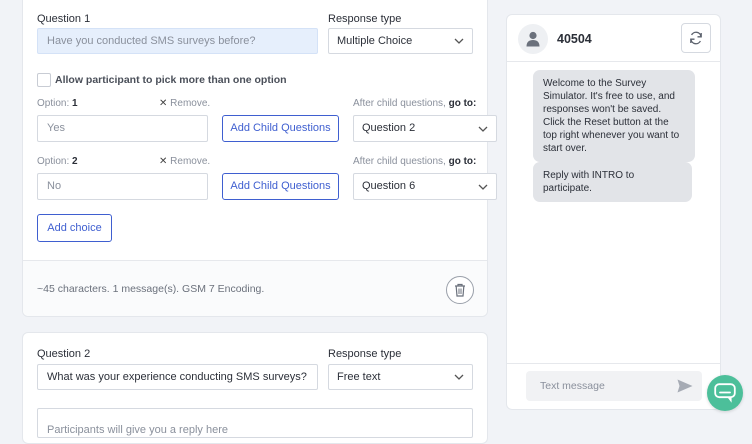 This screenshot has height=444, width=752. What do you see at coordinates (389, 186) in the screenshot?
I see `goto-value: Question 6` at bounding box center [389, 186].